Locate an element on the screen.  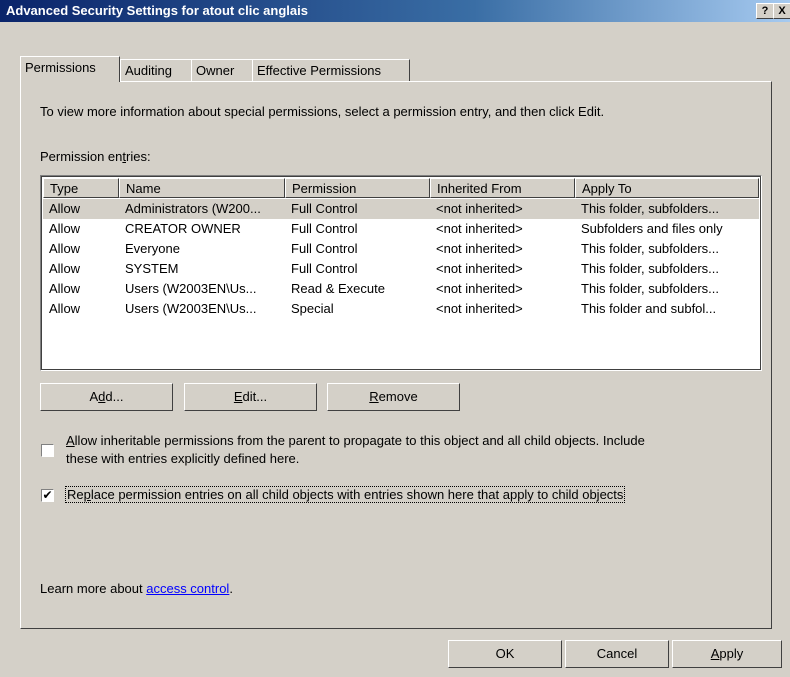
cancel-button: Cancel is located at coordinates (617, 654).